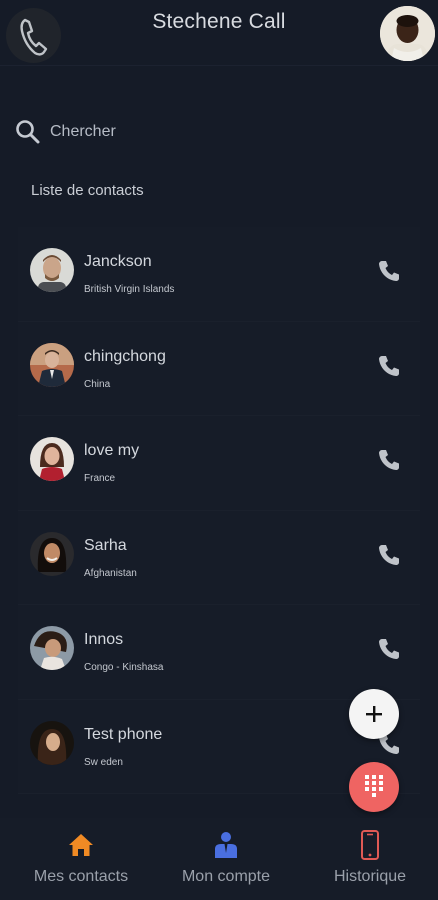 Image resolution: width=438 pixels, height=900 pixels. Describe the element at coordinates (219, 557) in the screenshot. I see `contact-row: Sarha Afghanistan` at that location.